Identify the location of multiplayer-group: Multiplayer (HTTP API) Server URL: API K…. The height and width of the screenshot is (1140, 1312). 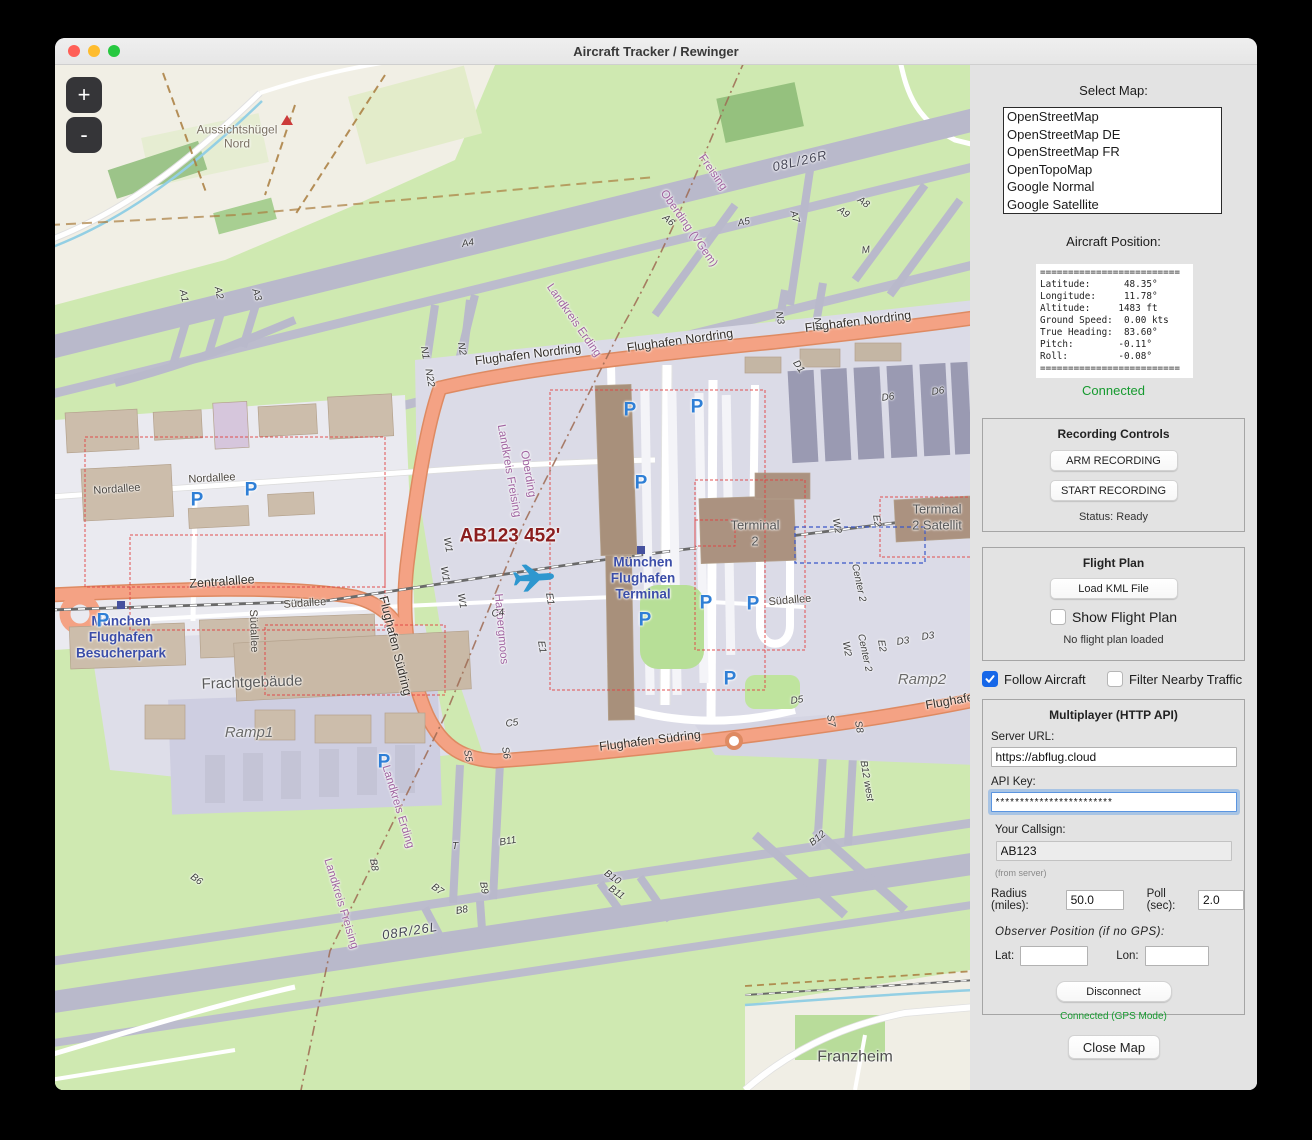
(1113, 860).